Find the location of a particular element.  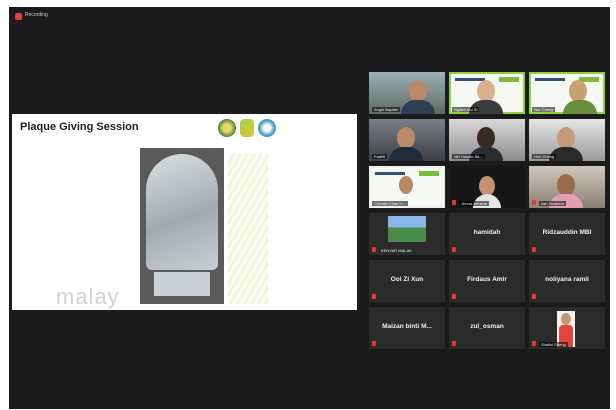

participant-name: Ridzauddin MBI is located at coordinates (567, 232).